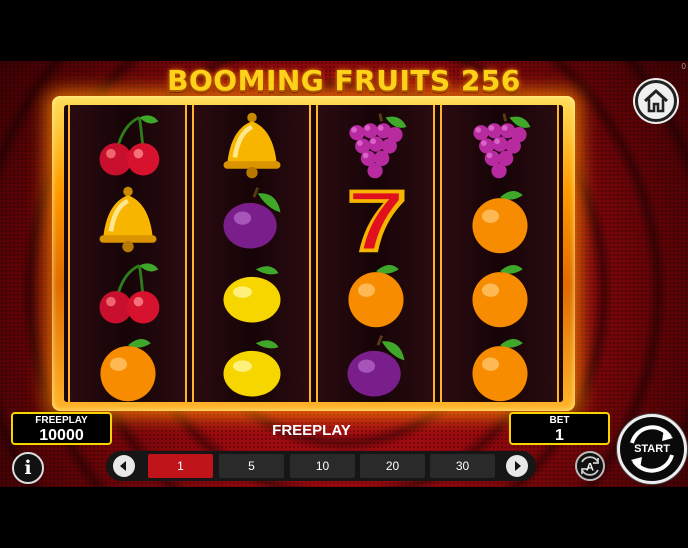 The height and width of the screenshot is (548, 688). I want to click on bet-option-10: 10, so click(322, 466).